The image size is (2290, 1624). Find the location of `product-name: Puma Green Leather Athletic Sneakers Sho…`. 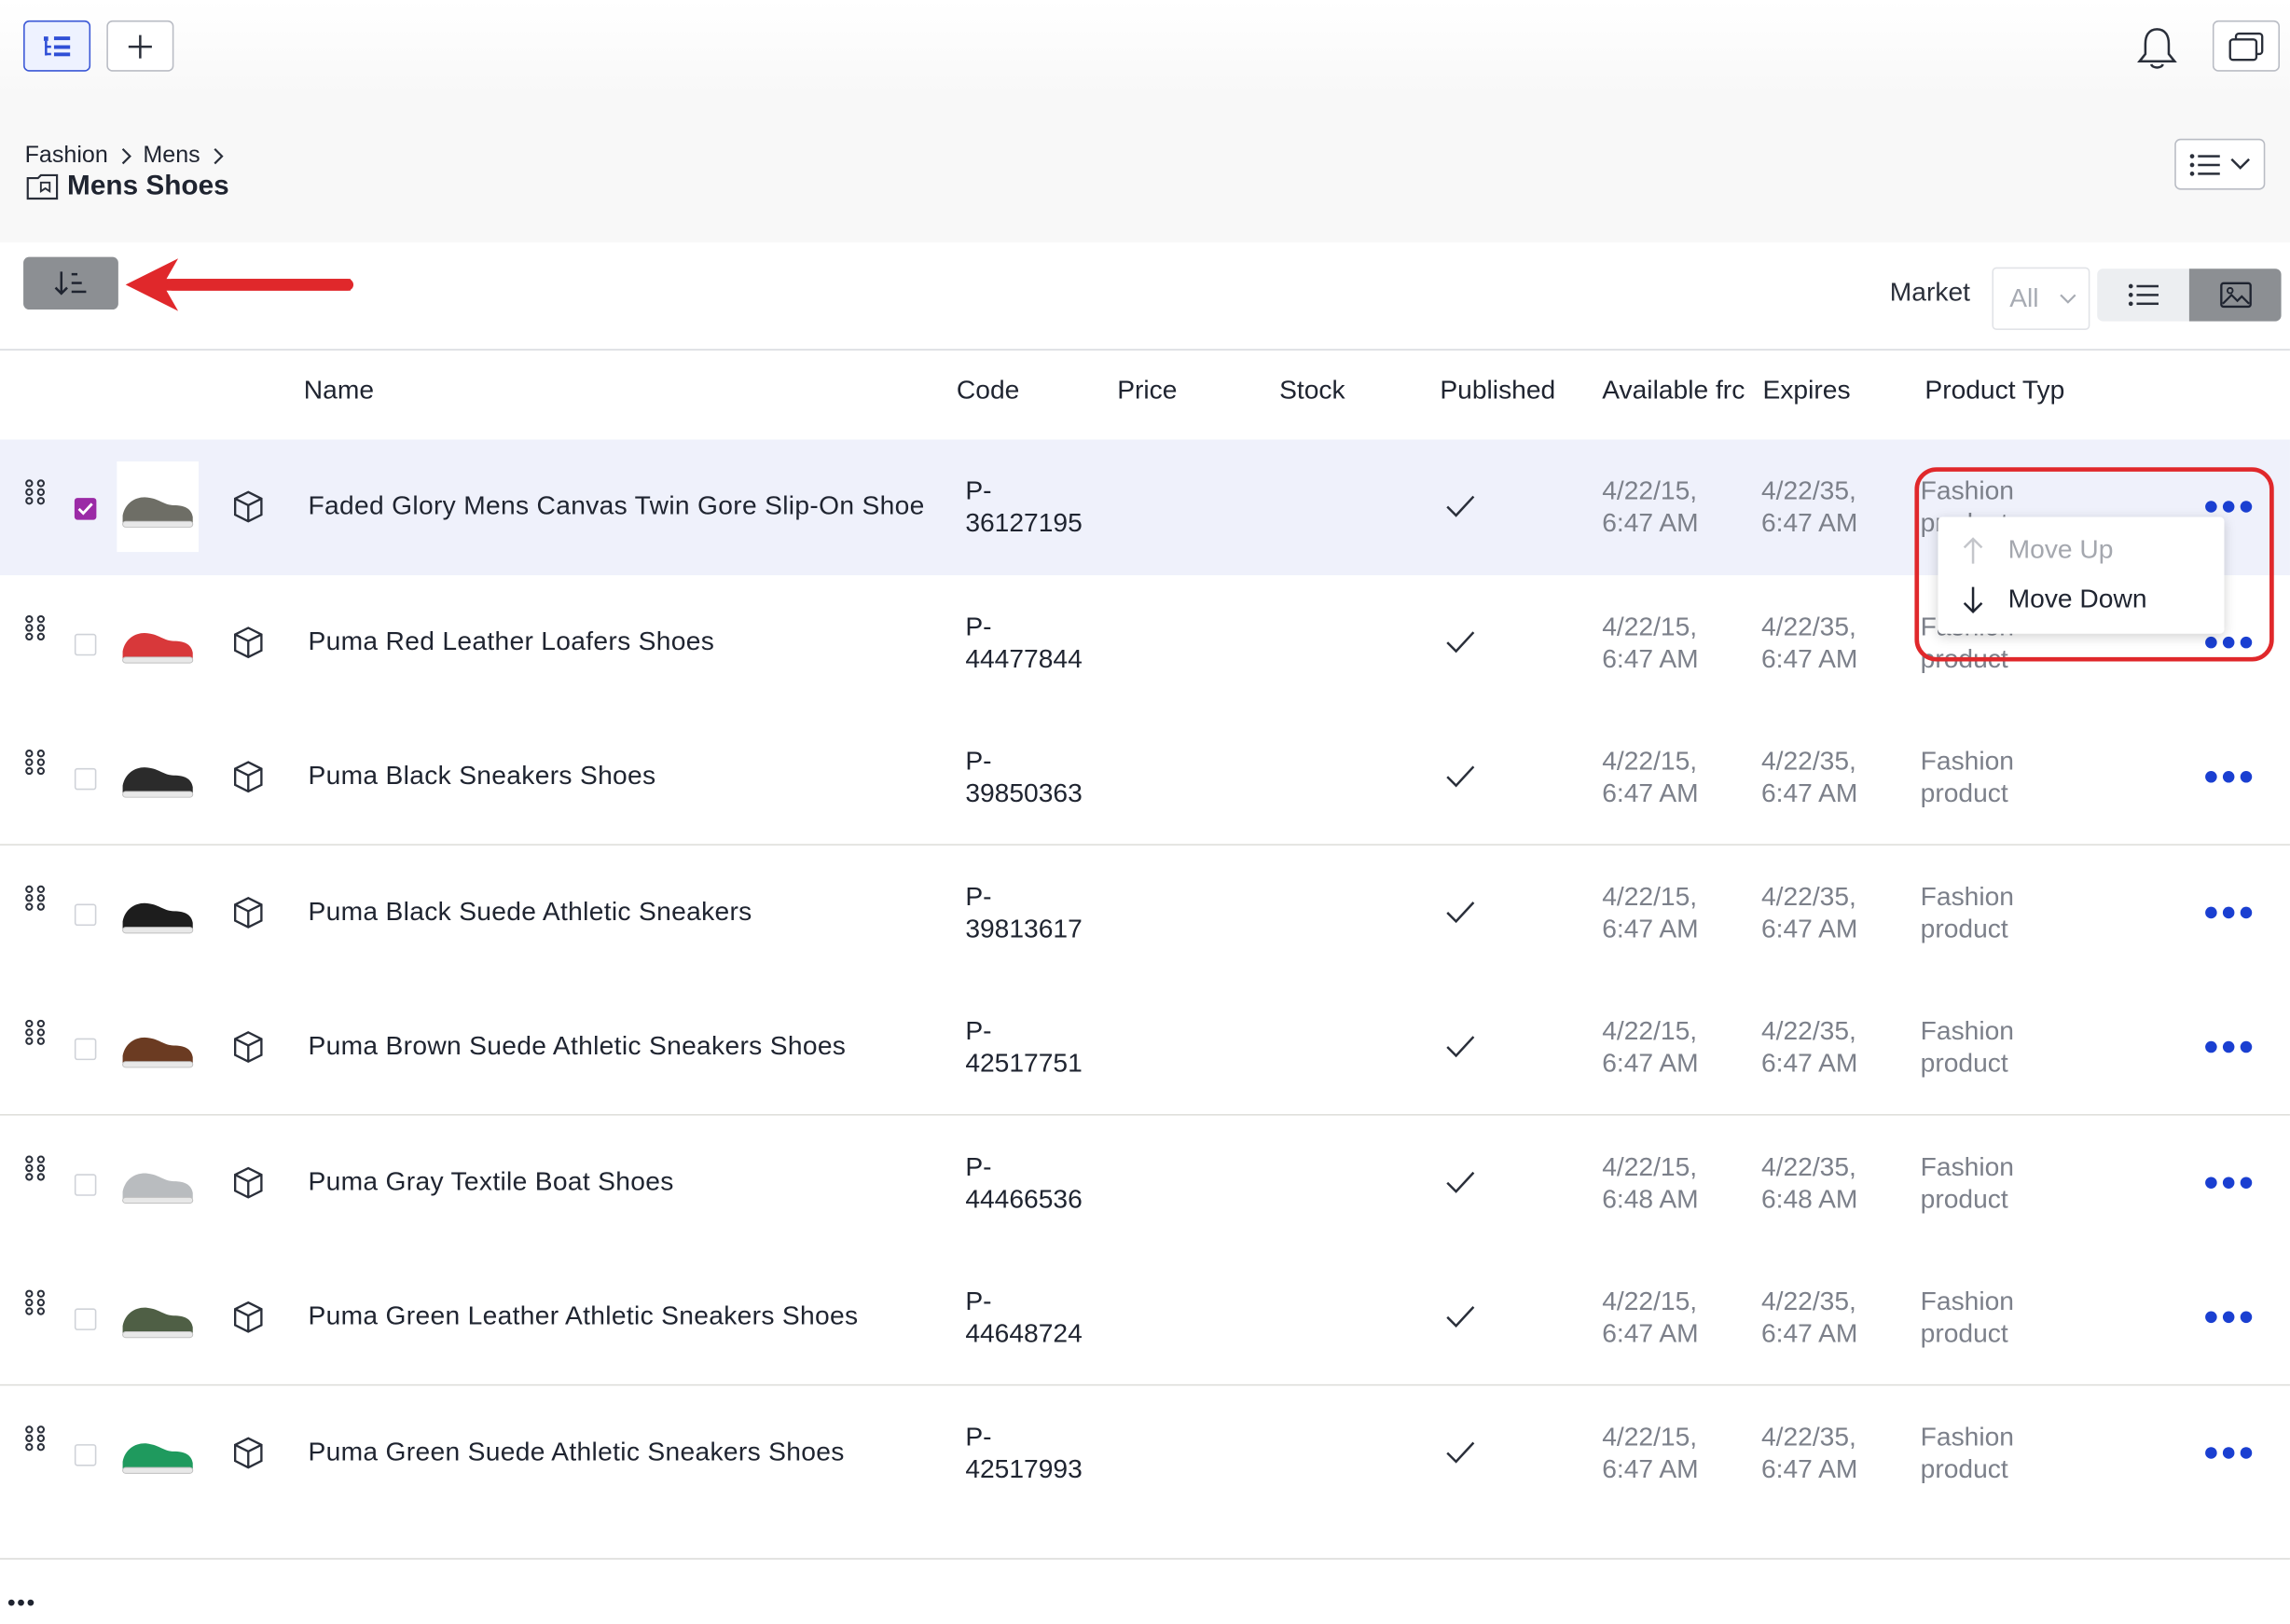

product-name: Puma Green Leather Athletic Sneakers Sho… is located at coordinates (583, 1316).